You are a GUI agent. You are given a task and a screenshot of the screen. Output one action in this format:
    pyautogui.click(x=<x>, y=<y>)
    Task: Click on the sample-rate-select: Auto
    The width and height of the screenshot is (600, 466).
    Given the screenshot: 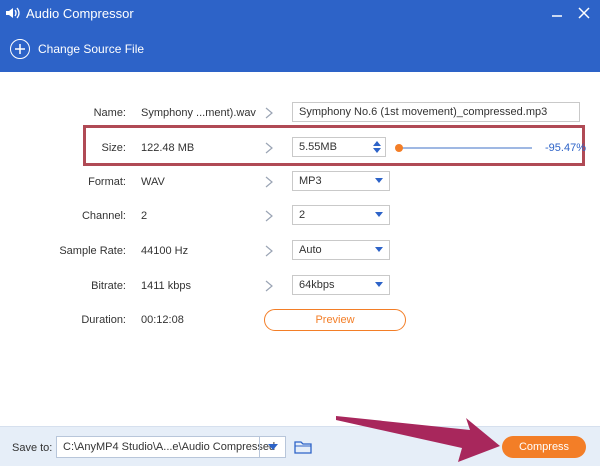 What is the action you would take?
    pyautogui.click(x=341, y=250)
    